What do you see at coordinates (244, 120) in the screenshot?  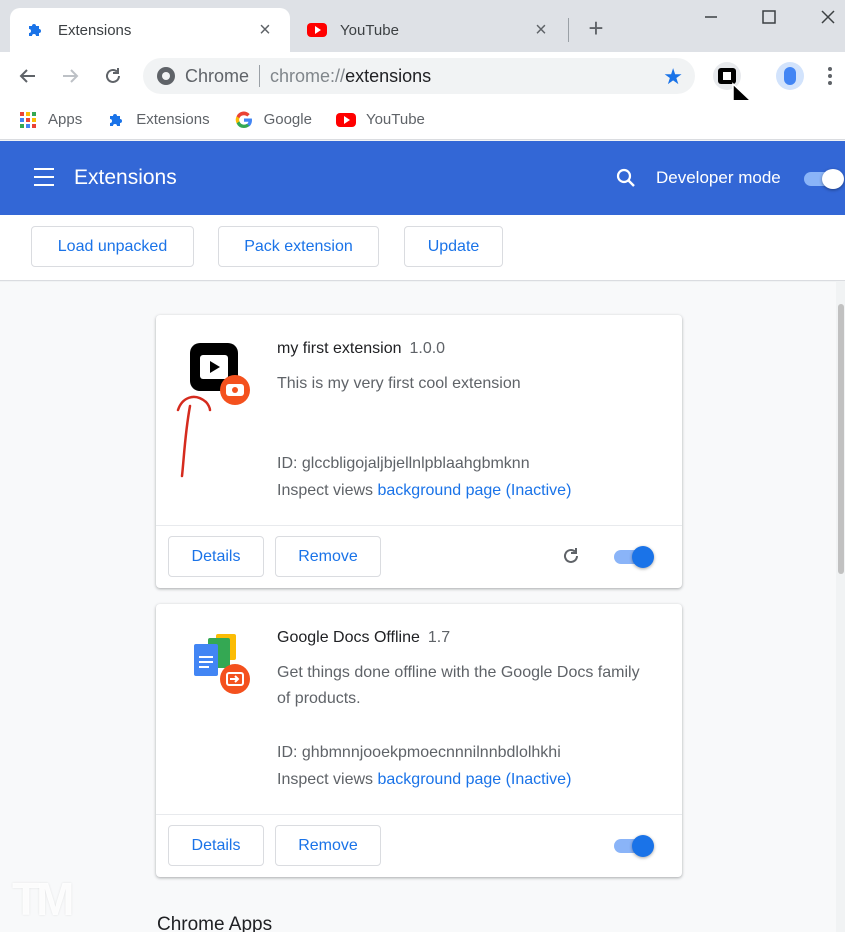 I see `google-icon` at bounding box center [244, 120].